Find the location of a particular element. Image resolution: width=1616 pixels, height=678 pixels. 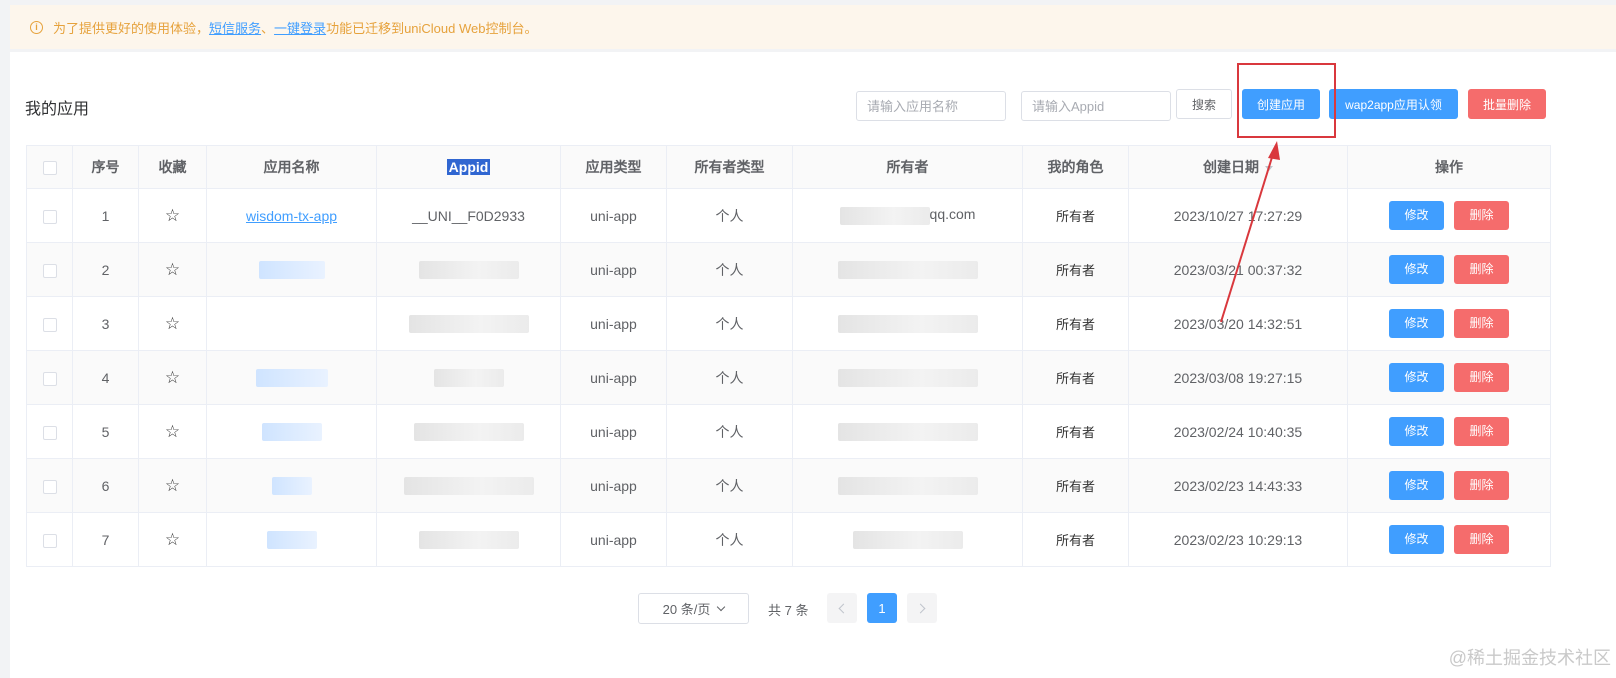

create-app-button: 创建应用 is located at coordinates (1281, 104).